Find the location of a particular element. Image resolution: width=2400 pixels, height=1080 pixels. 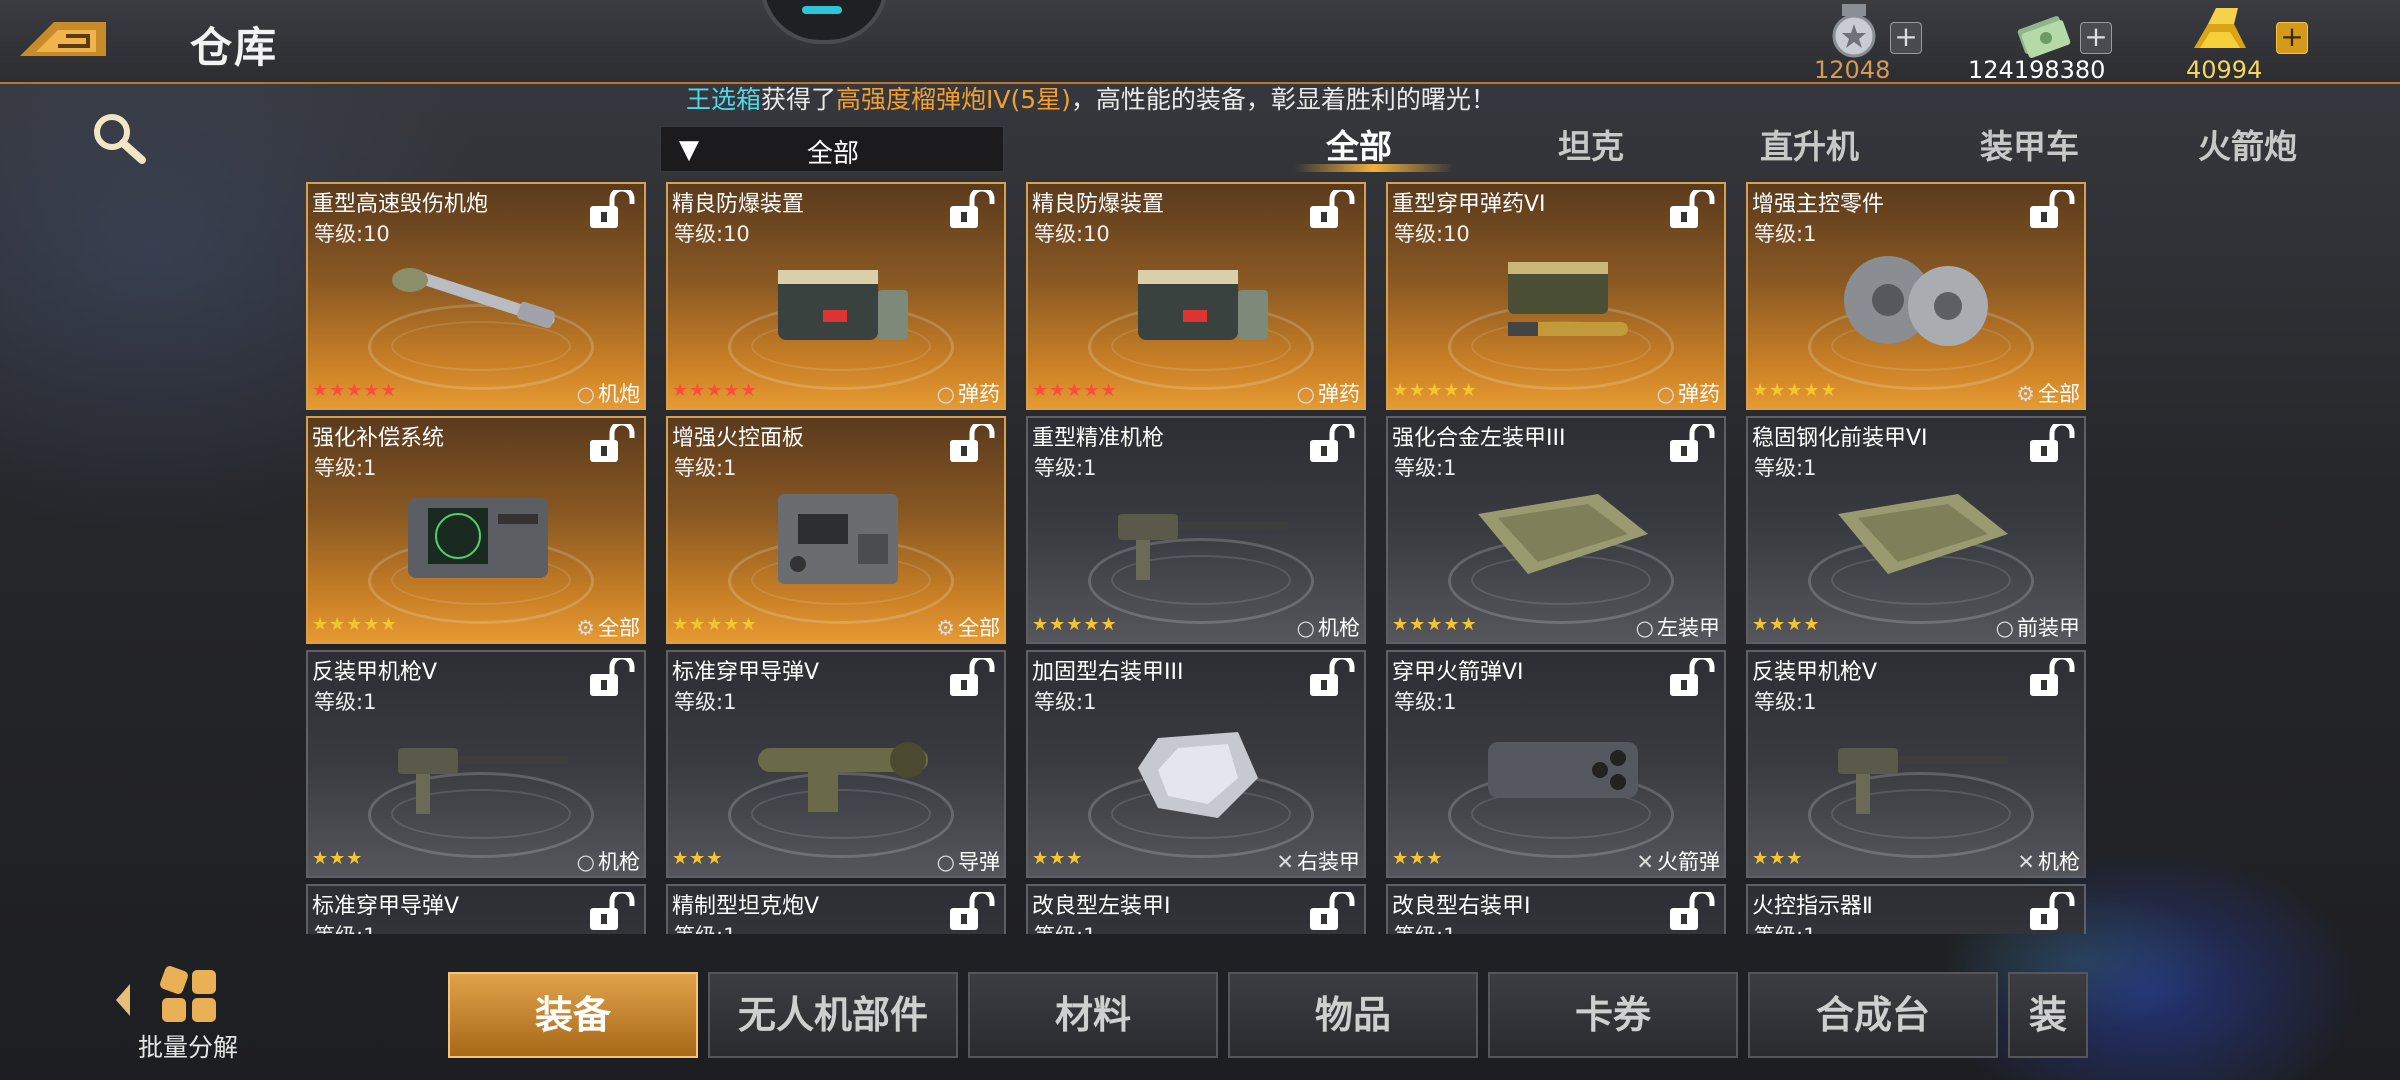

tab-helicopter: 直升机 is located at coordinates (1809, 144).